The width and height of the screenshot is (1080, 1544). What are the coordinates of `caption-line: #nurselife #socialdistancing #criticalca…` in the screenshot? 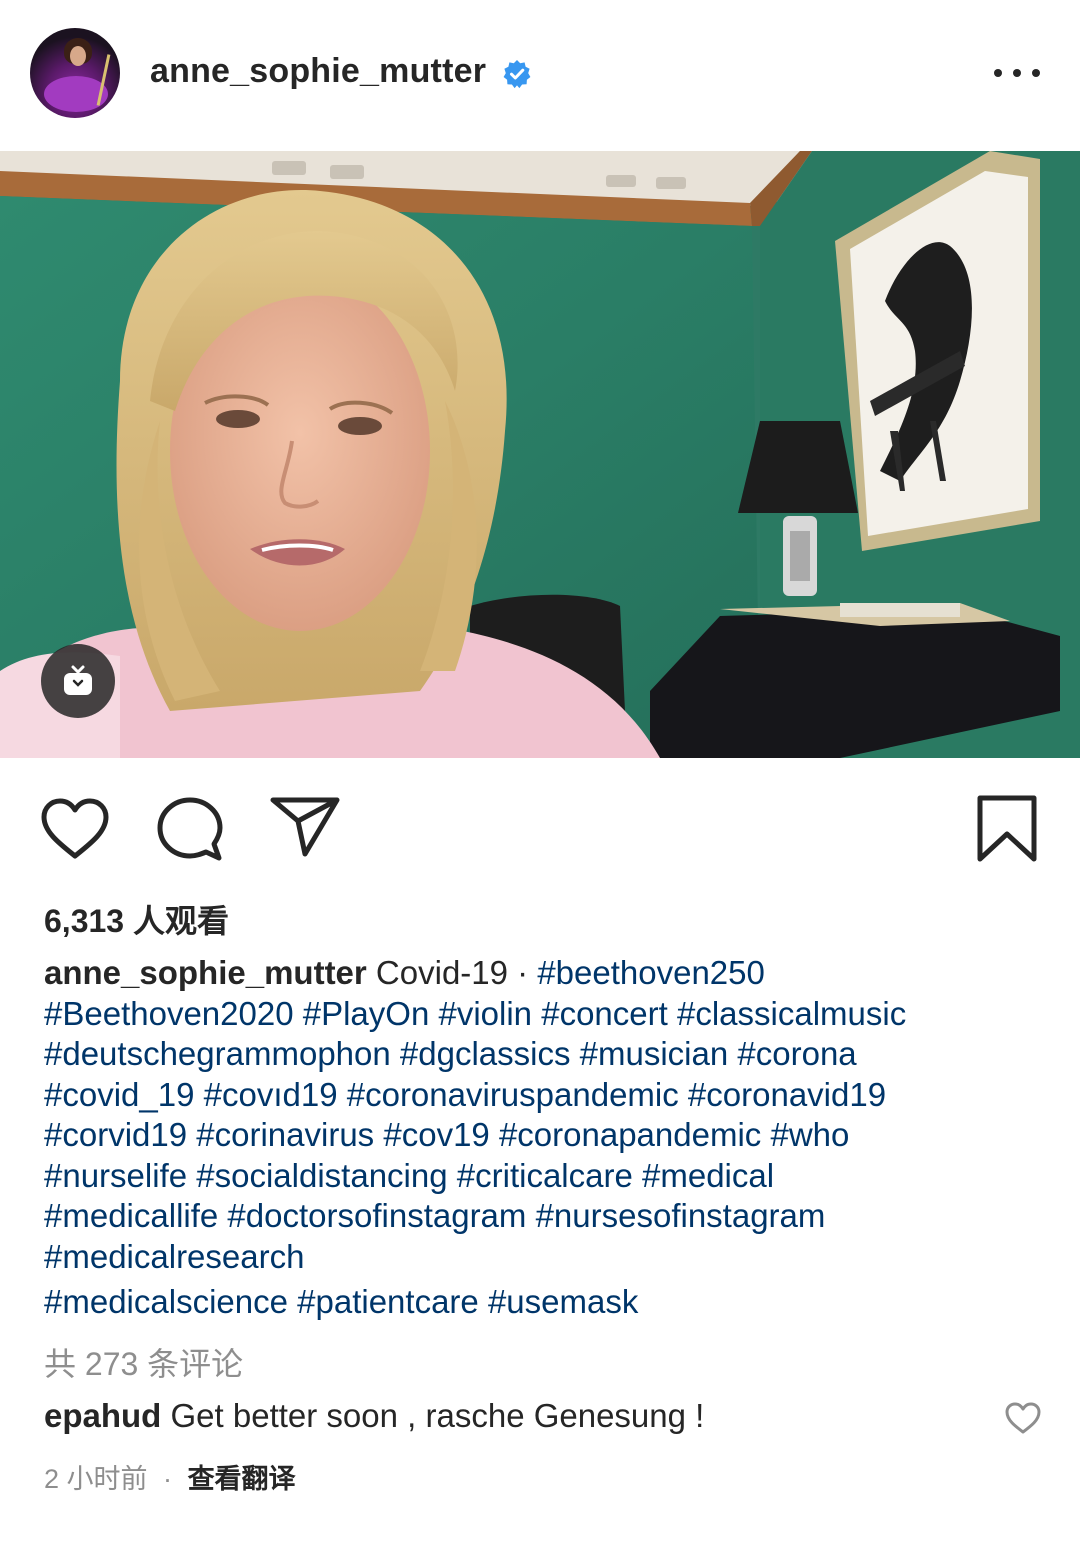 It's located at (544, 1176).